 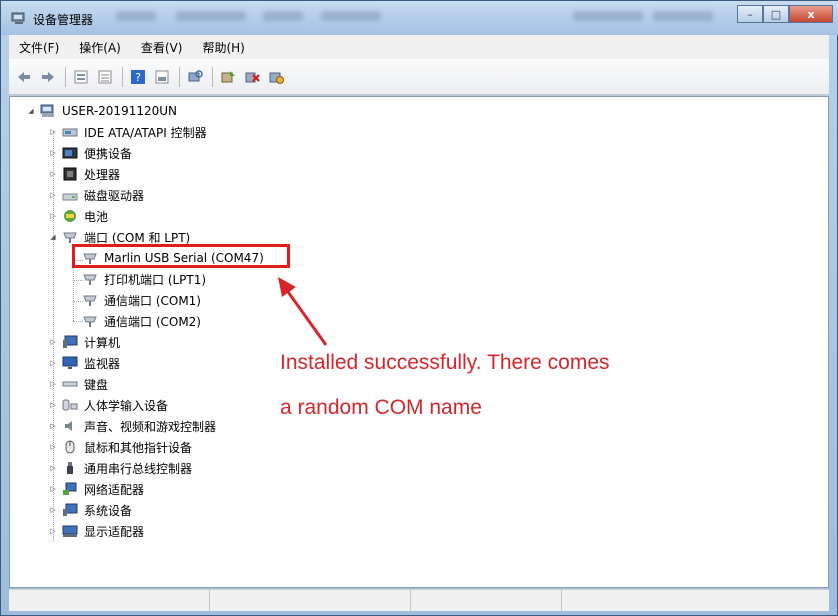 I want to click on tree-item-label: 端口 (COM 和 LPT), so click(x=137, y=237).